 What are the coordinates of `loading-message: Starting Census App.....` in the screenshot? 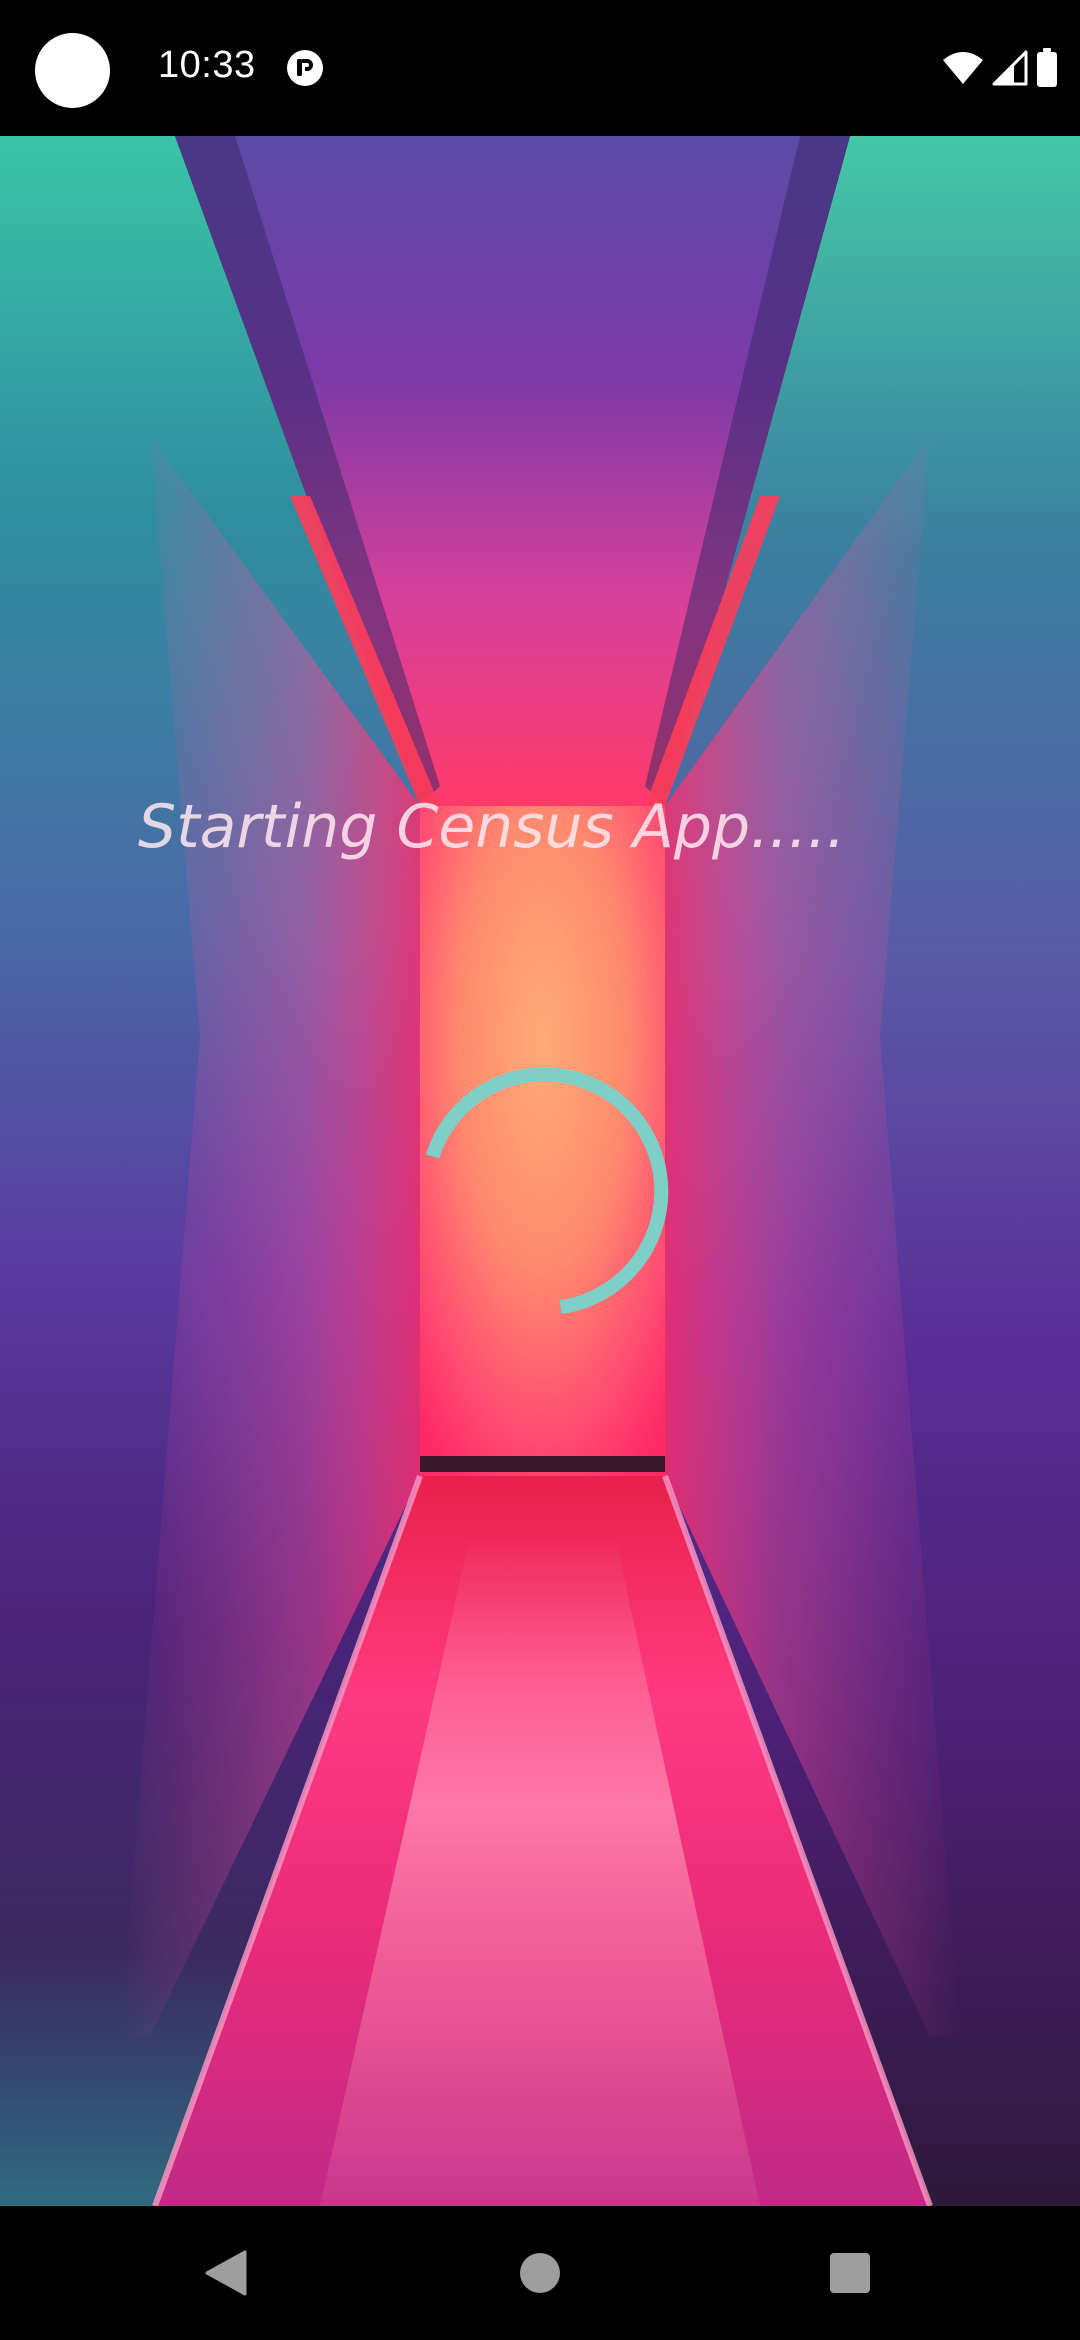 It's located at (492, 827).